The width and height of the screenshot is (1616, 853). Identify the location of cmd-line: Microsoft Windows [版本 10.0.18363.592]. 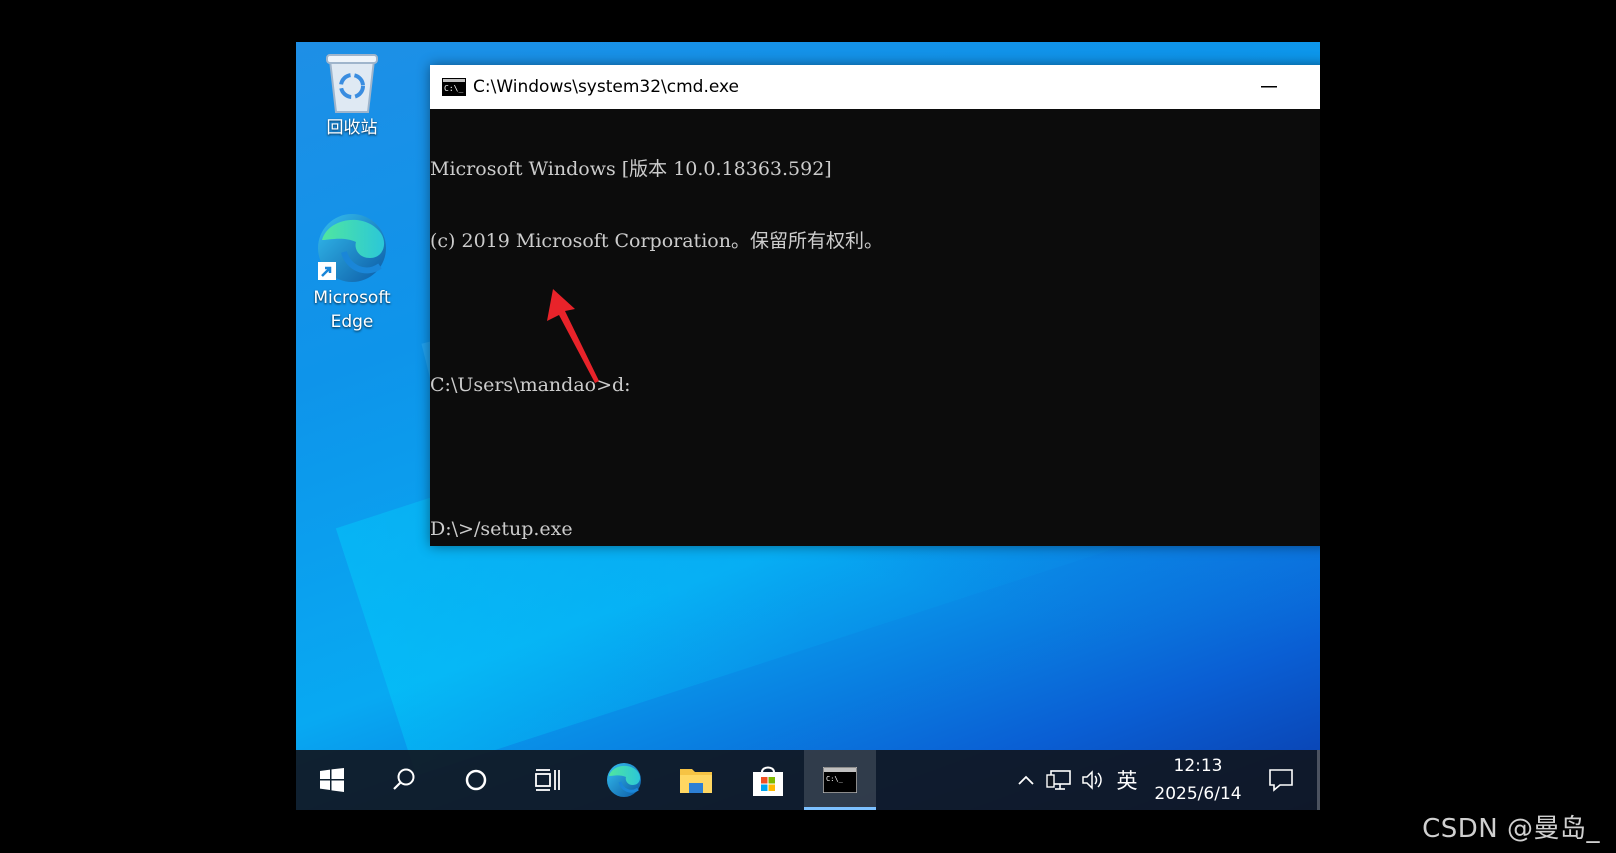
(631, 169).